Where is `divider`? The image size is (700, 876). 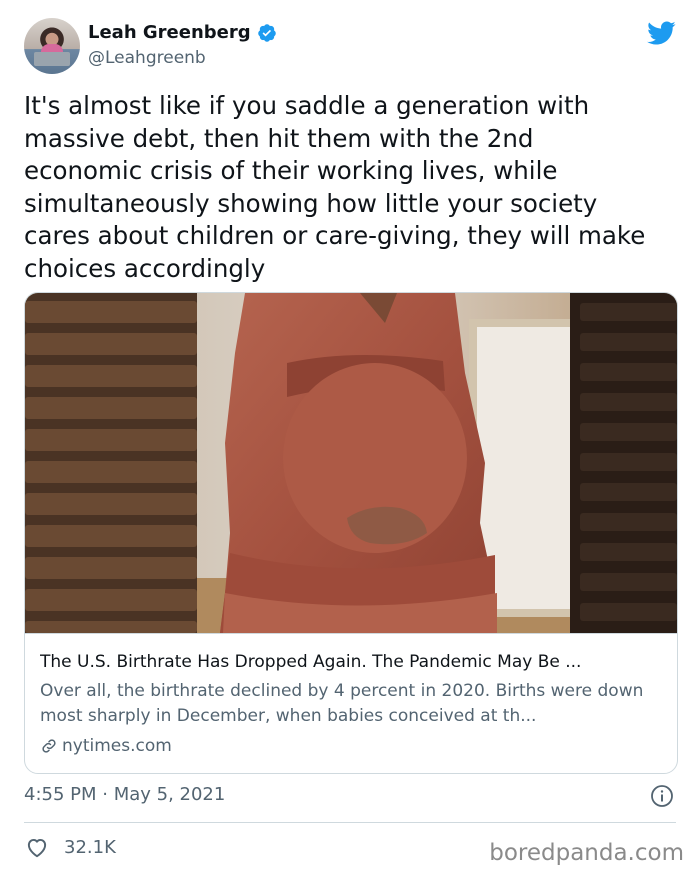
divider is located at coordinates (350, 822).